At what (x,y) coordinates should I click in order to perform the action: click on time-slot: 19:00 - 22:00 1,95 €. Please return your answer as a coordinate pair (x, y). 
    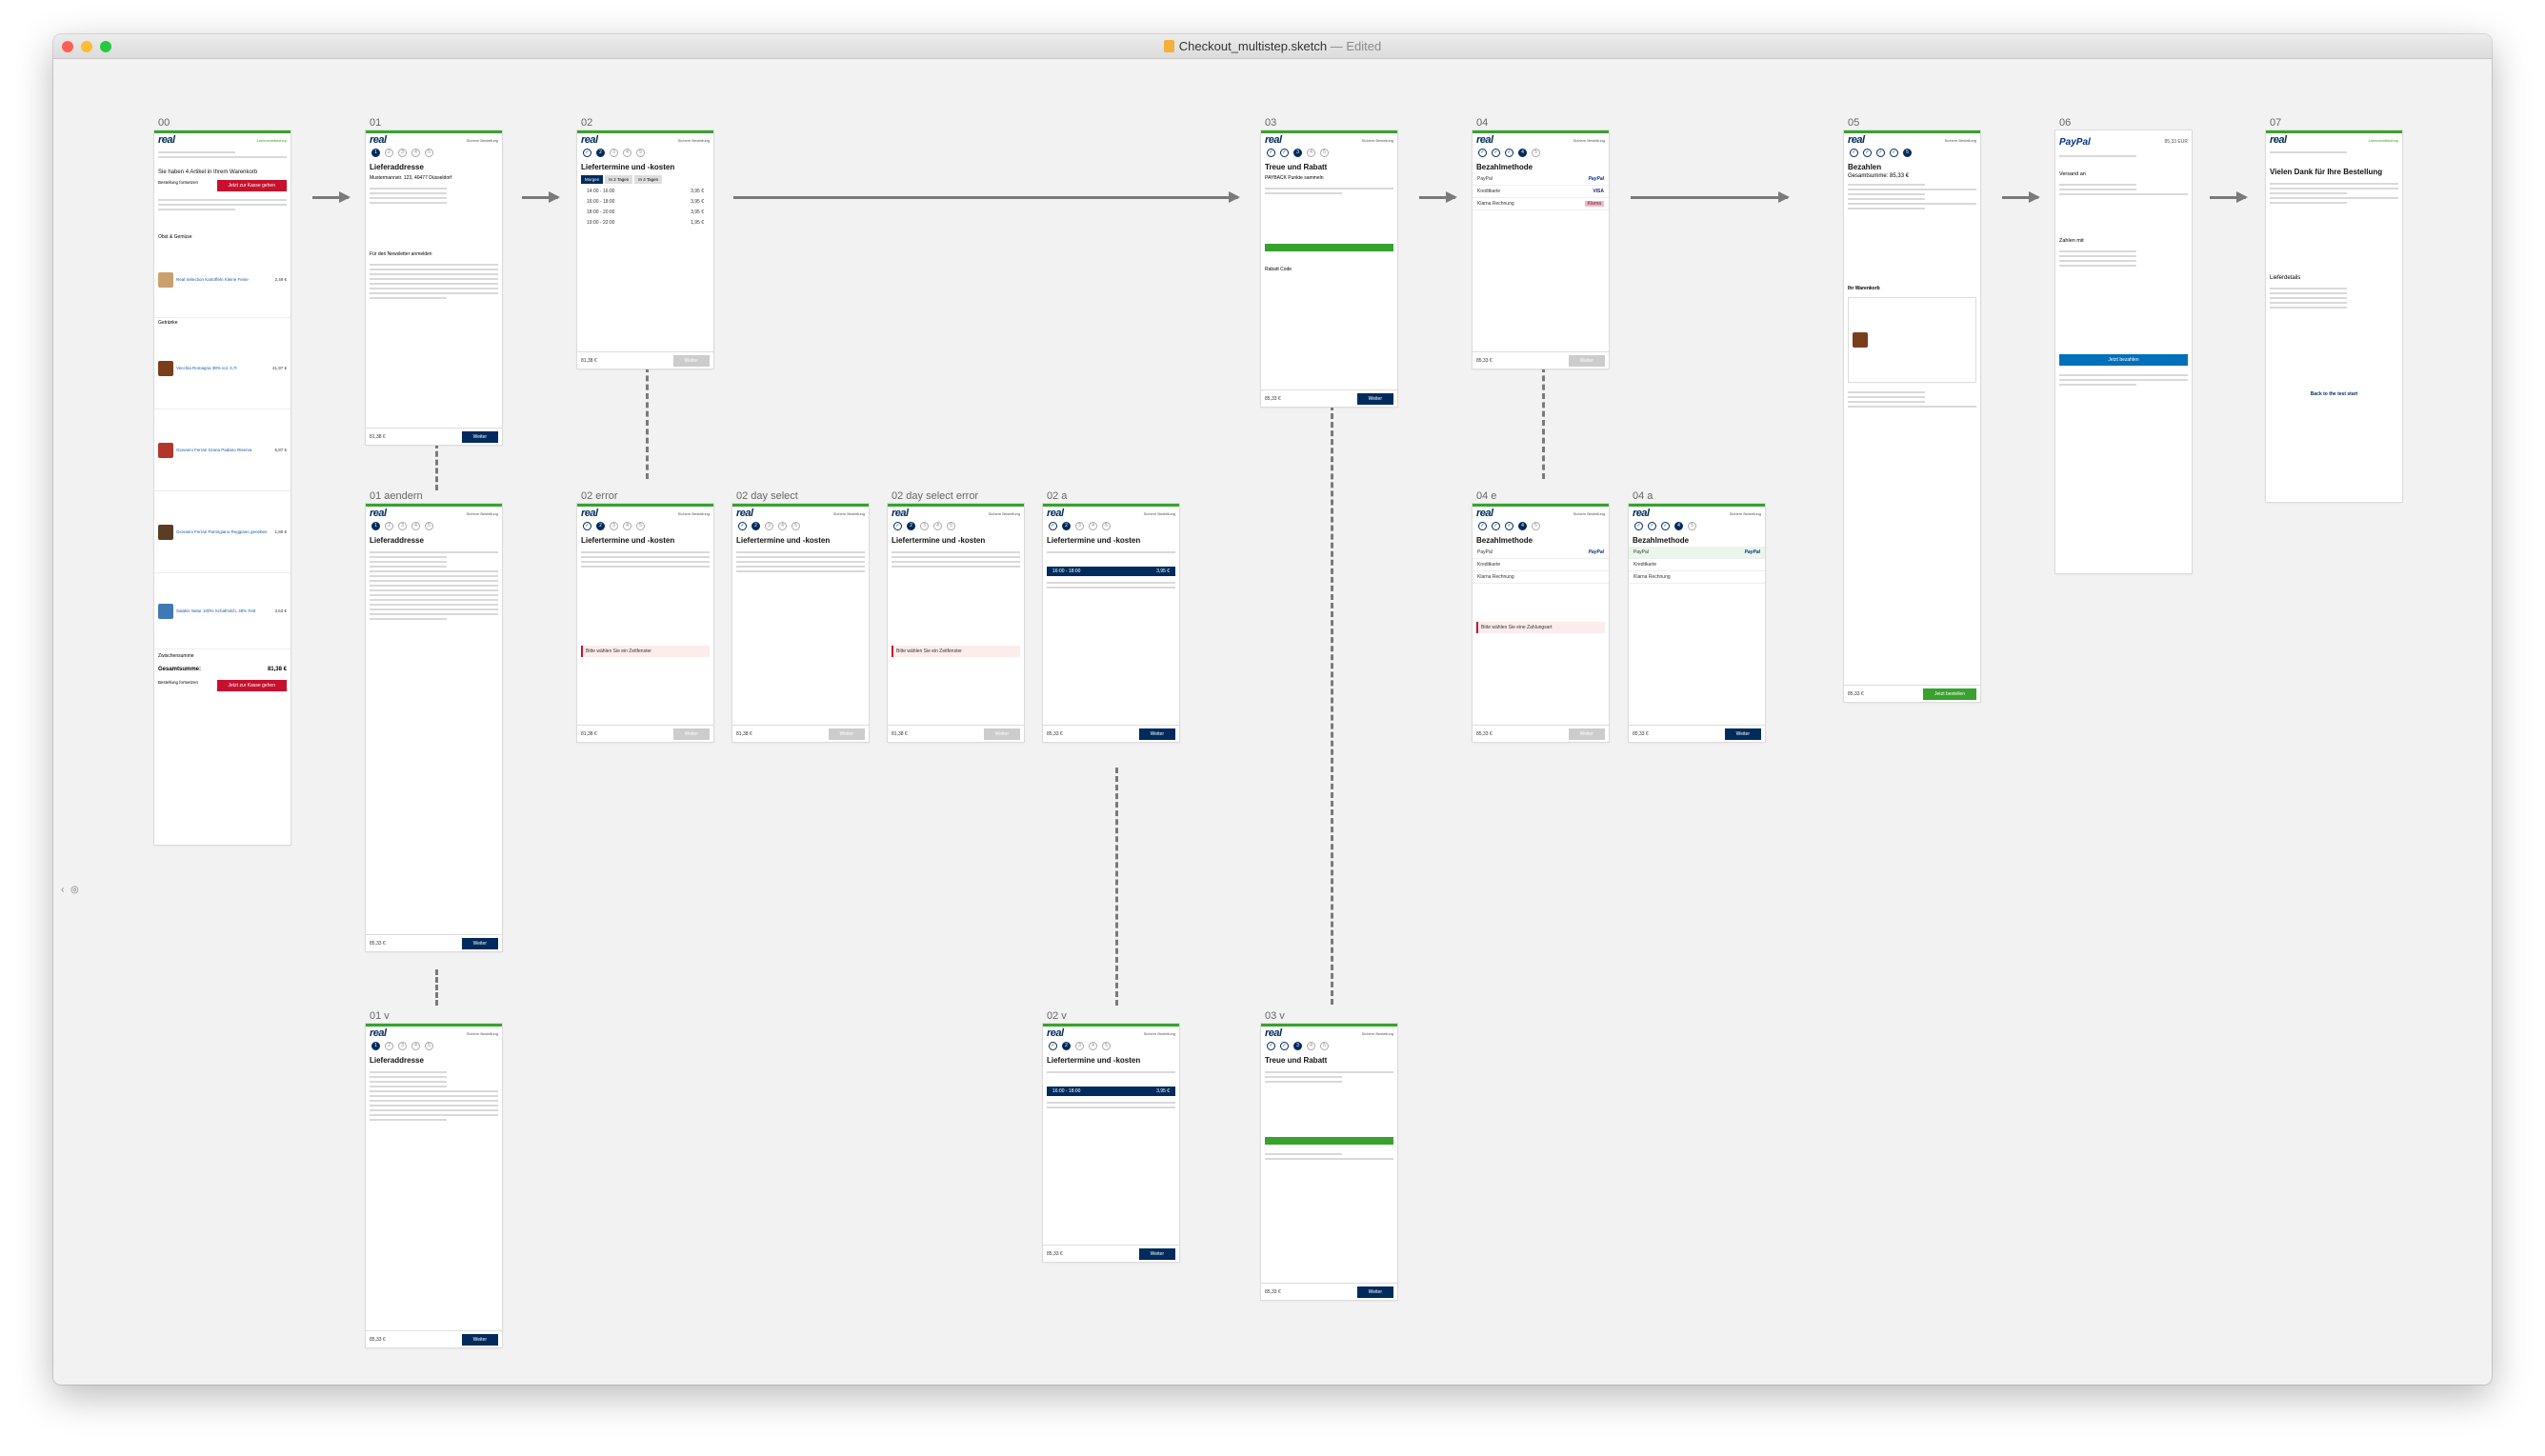
    Looking at the image, I should click on (645, 223).